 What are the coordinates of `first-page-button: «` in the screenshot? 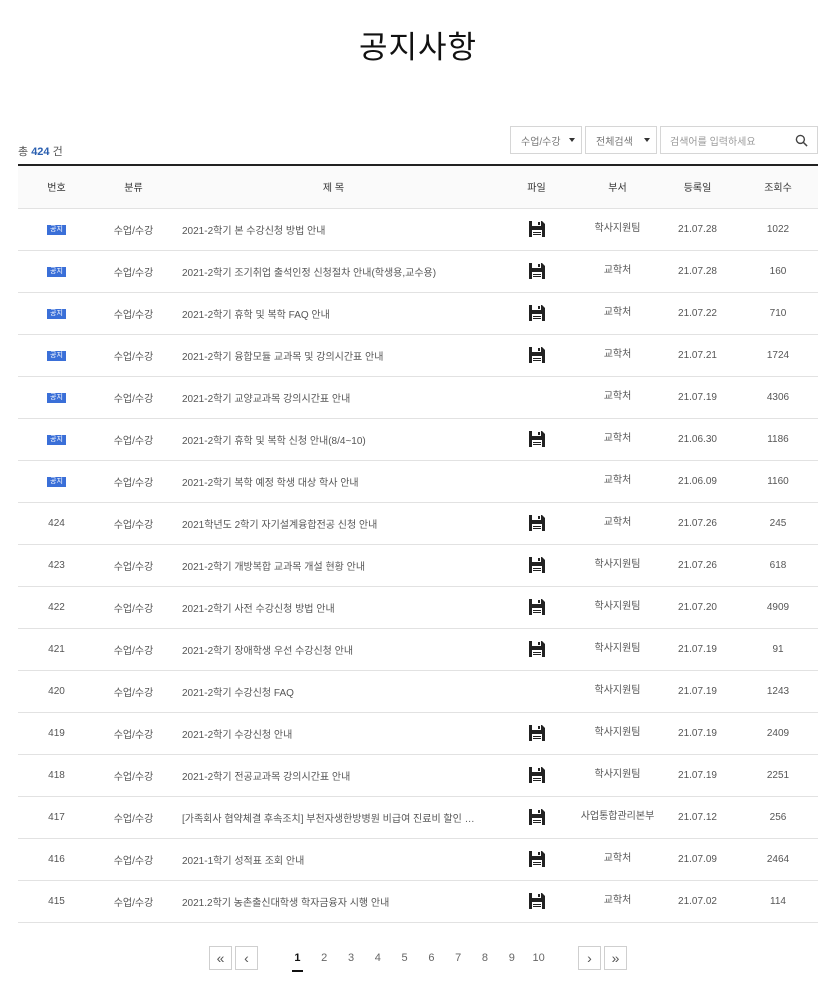 It's located at (221, 958).